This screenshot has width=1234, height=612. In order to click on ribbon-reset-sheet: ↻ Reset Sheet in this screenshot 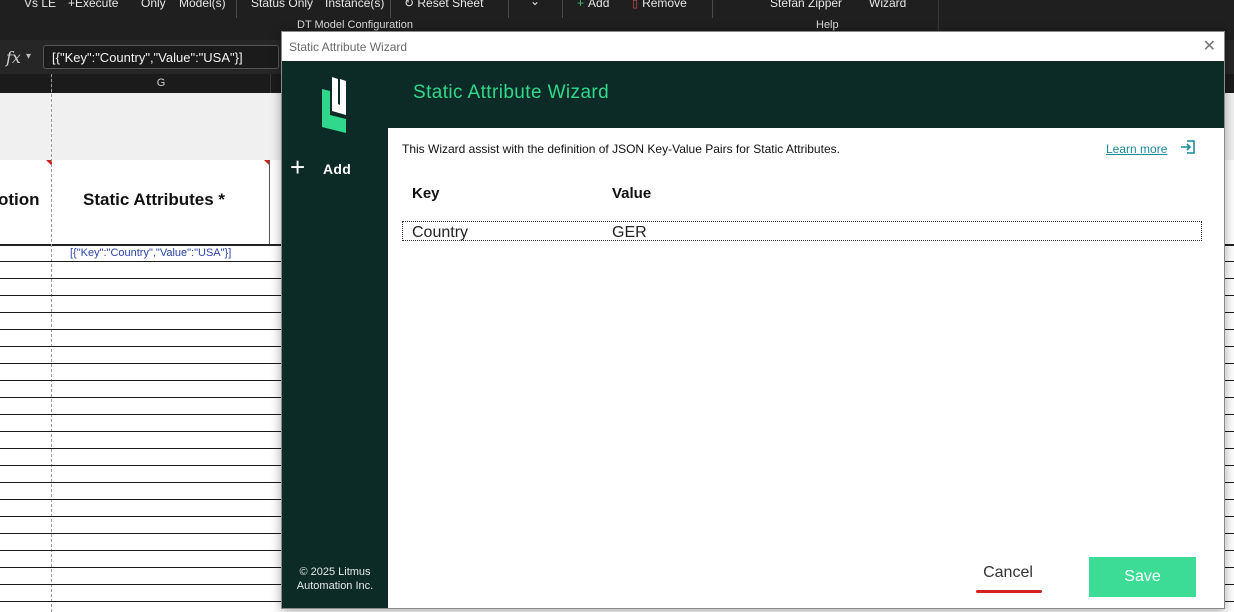, I will do `click(443, 5)`.